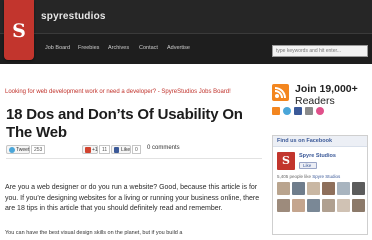 Image resolution: width=372 pixels, height=240 pixels. Describe the element at coordinates (23, 150) in the screenshot. I see `tweet-label: Tweet` at that location.